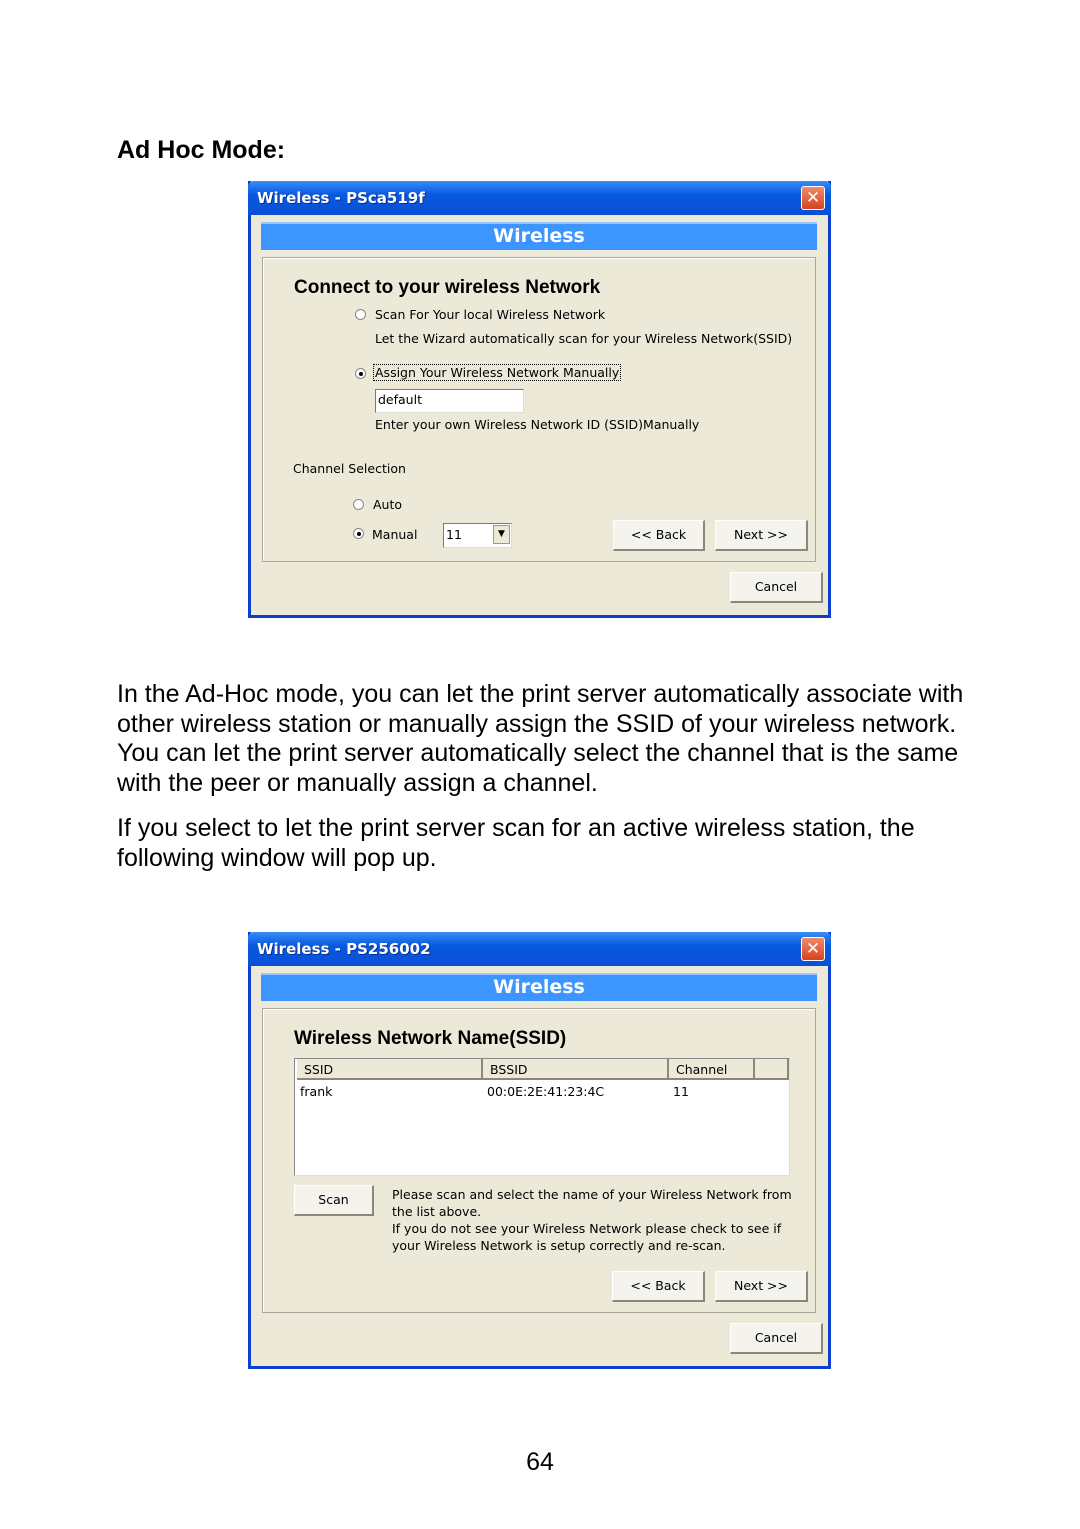 The image size is (1080, 1529). I want to click on channel-select: 11 ▼, so click(477, 535).